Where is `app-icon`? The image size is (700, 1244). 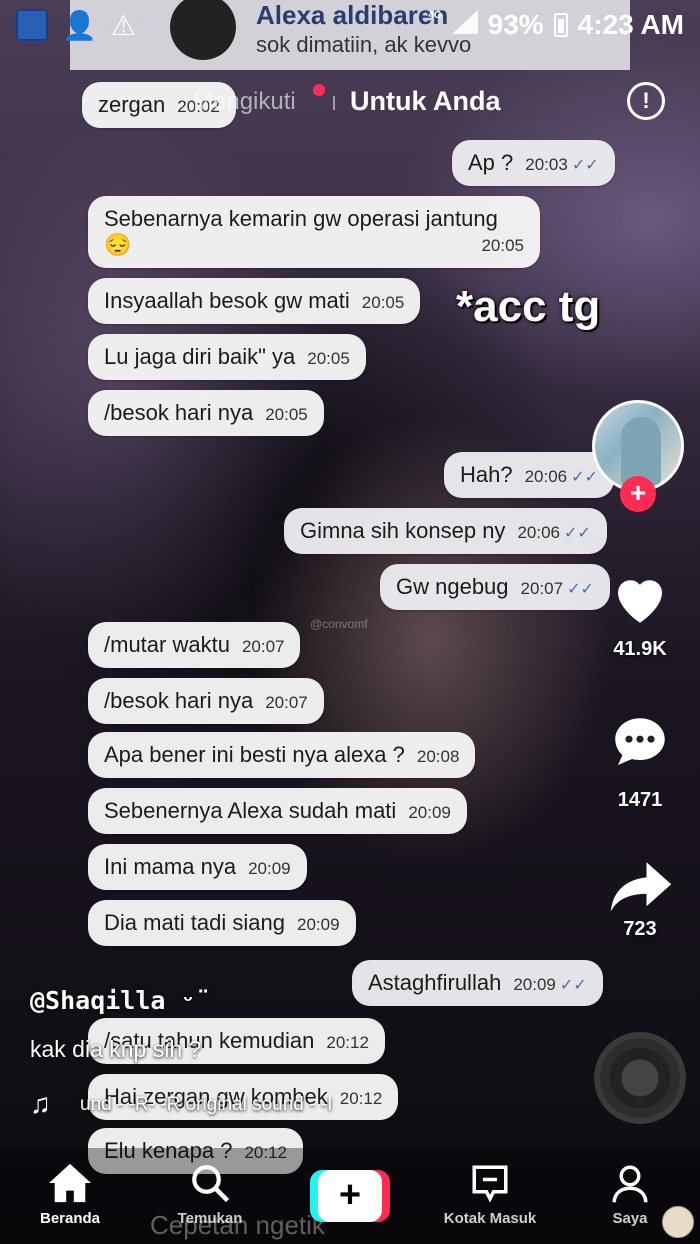
app-icon is located at coordinates (32, 25).